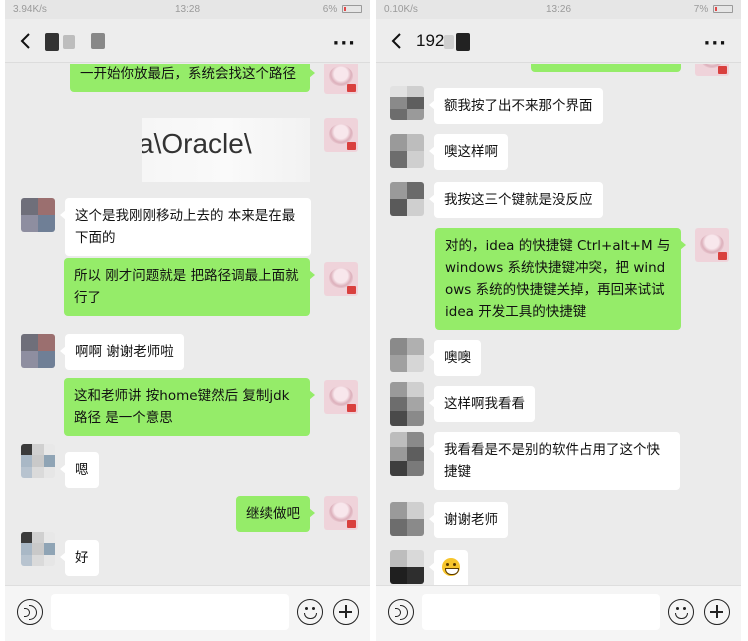 Image resolution: width=748 pixels, height=641 pixels. I want to click on message-image: a\Oracle\, so click(226, 150).